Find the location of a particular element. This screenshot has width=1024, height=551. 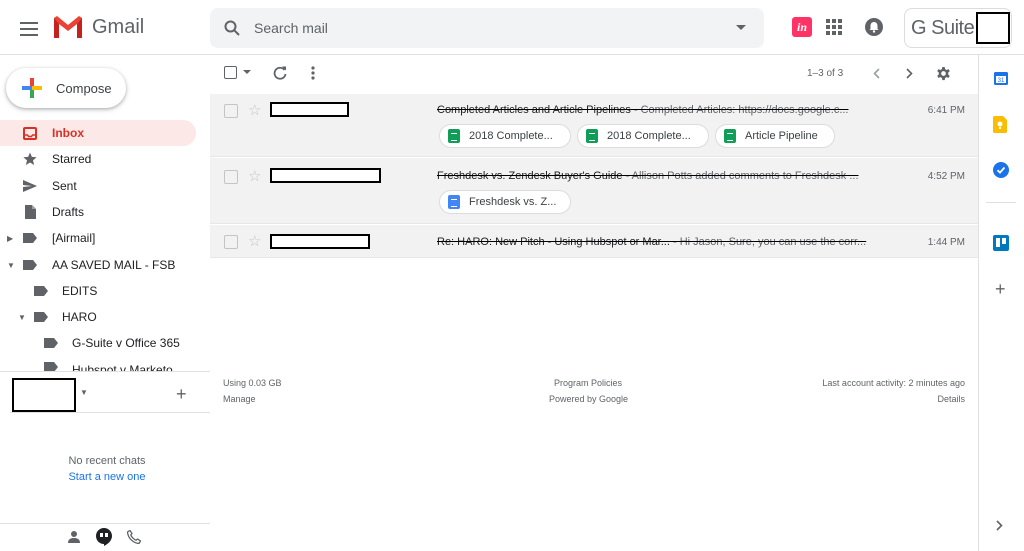

contacts-person-icon is located at coordinates (74, 537).